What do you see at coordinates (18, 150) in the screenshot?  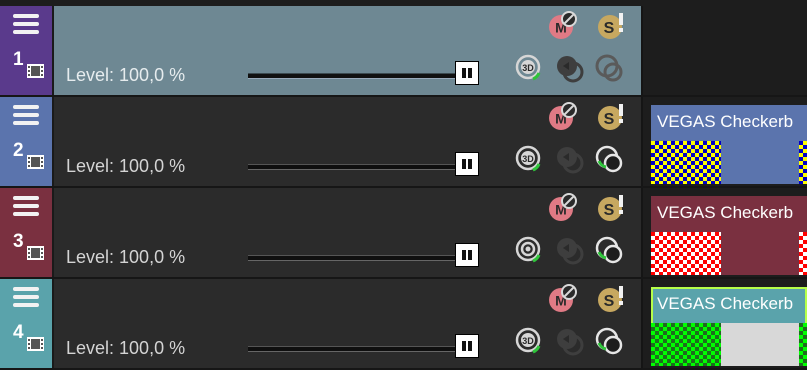 I see `track-number: 2` at bounding box center [18, 150].